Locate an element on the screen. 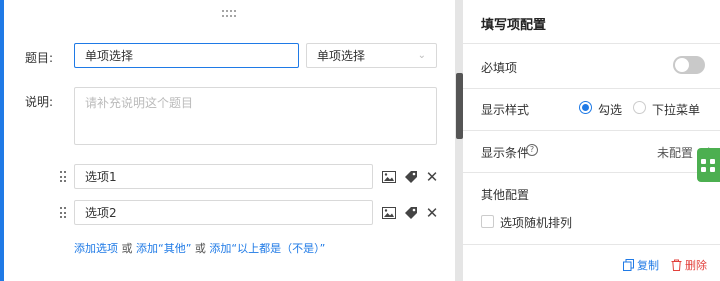  description-label: 说明: is located at coordinates (39, 102).